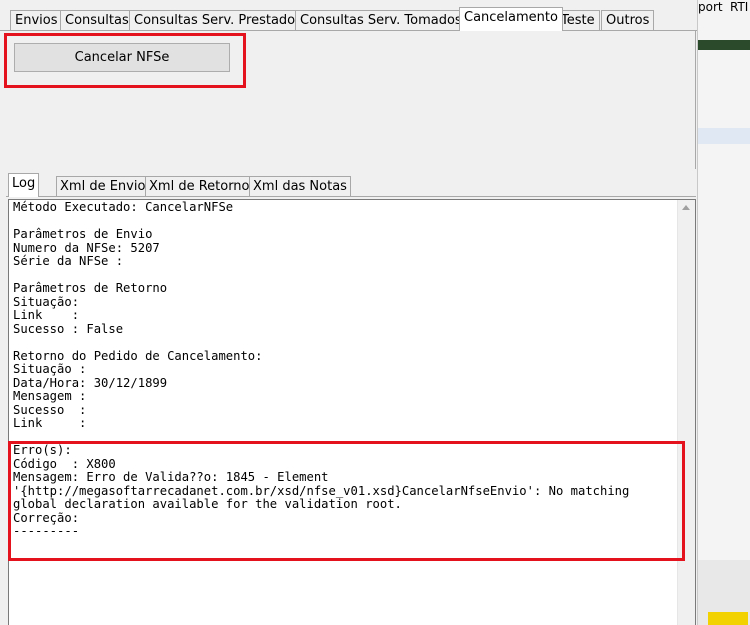 The height and width of the screenshot is (625, 750). Describe the element at coordinates (138, 355) in the screenshot. I see `log-line: Retorno do Pedido de Cancelamento:` at that location.